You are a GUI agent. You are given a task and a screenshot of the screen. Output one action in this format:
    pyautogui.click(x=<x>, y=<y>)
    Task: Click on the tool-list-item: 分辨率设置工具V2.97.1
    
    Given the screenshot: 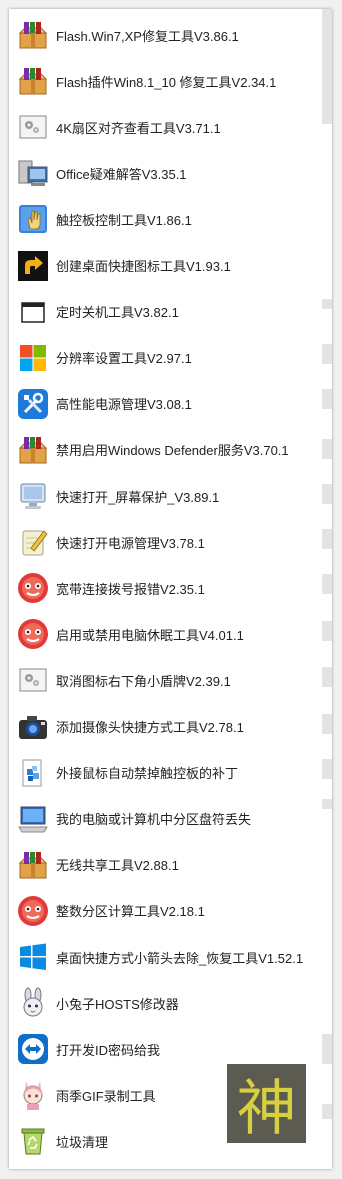 What is the action you would take?
    pyautogui.click(x=163, y=358)
    